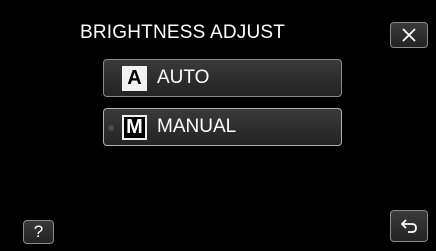 This screenshot has width=436, height=251. What do you see at coordinates (183, 32) in the screenshot?
I see `page-title: BRIGHTNESS ADJUST` at bounding box center [183, 32].